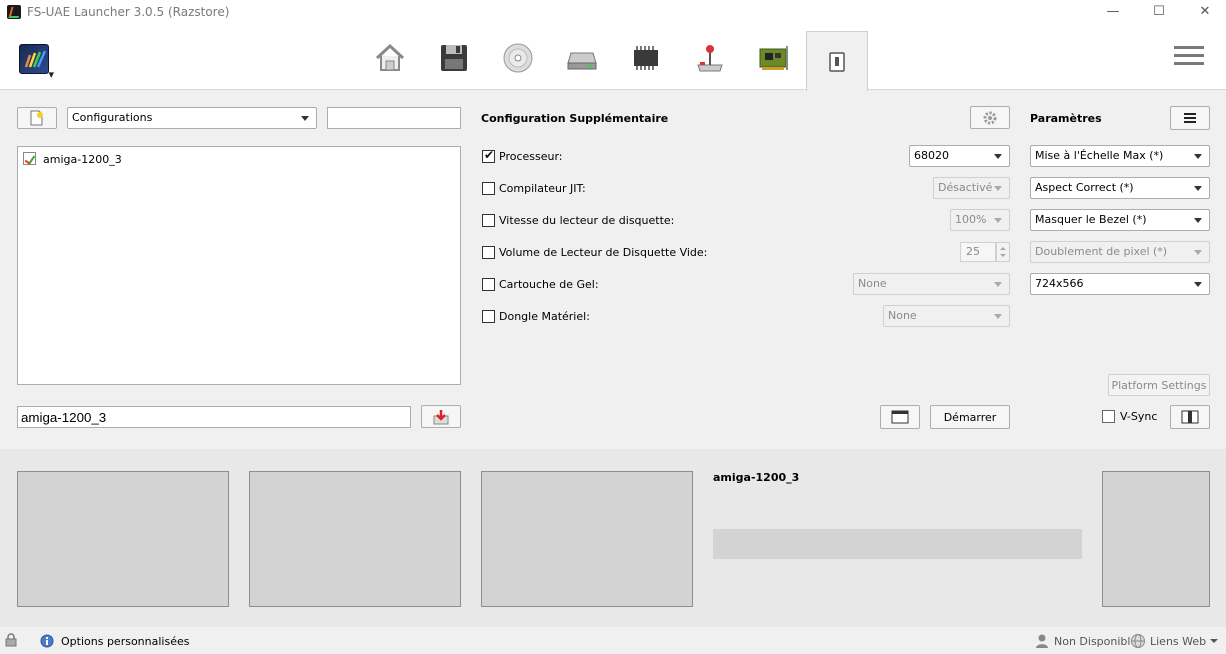 The image size is (1226, 654). What do you see at coordinates (394, 118) in the screenshot?
I see `config-search-input` at bounding box center [394, 118].